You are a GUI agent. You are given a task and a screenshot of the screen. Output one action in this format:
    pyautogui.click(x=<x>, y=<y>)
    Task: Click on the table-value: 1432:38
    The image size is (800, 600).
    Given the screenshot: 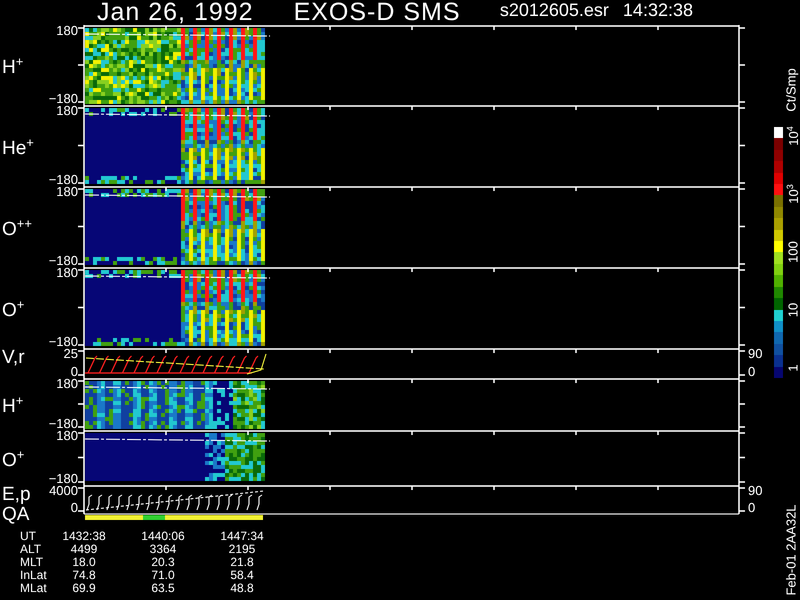 What is the action you would take?
    pyautogui.click(x=84, y=536)
    